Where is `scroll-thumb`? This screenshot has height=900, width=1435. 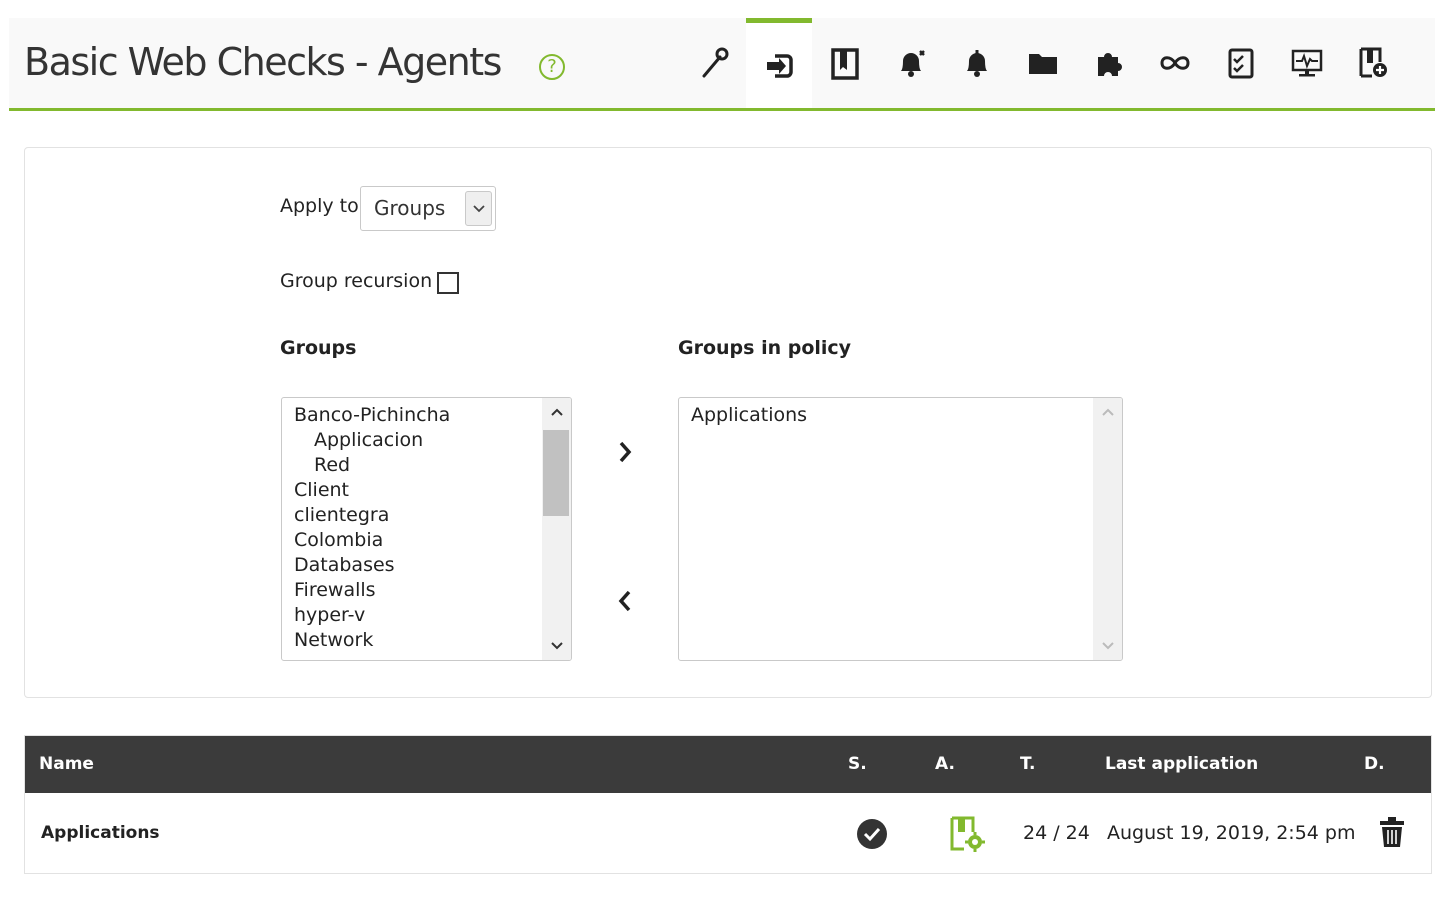 scroll-thumb is located at coordinates (556, 473).